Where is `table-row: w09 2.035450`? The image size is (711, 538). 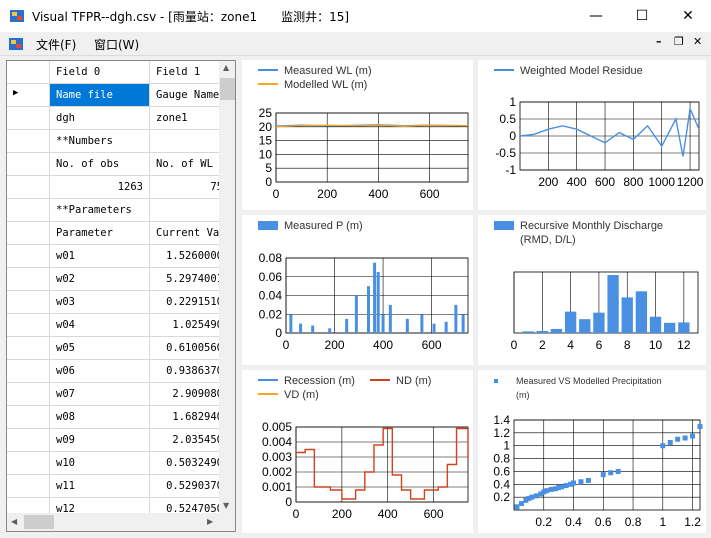
table-row: w09 2.035450 is located at coordinates (113, 440).